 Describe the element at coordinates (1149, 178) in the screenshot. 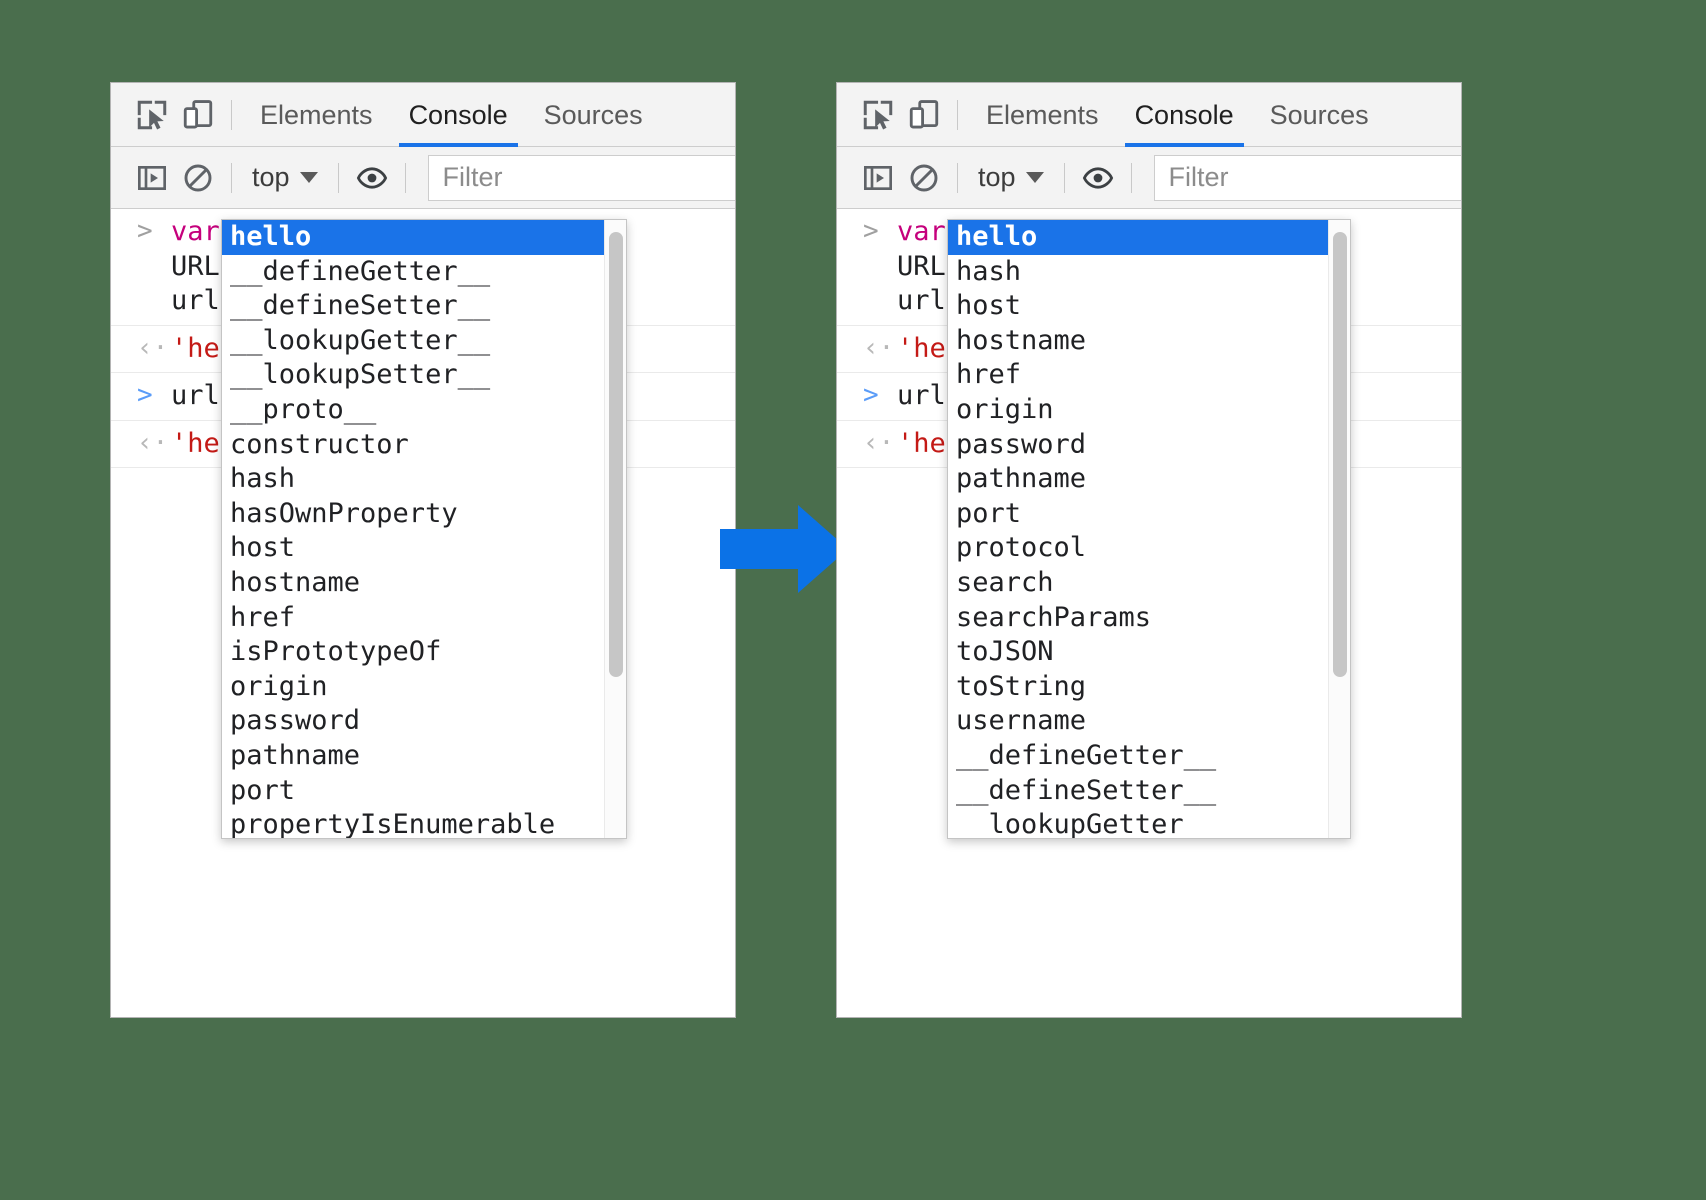

I see `console-filterbar-after: top Filter` at that location.